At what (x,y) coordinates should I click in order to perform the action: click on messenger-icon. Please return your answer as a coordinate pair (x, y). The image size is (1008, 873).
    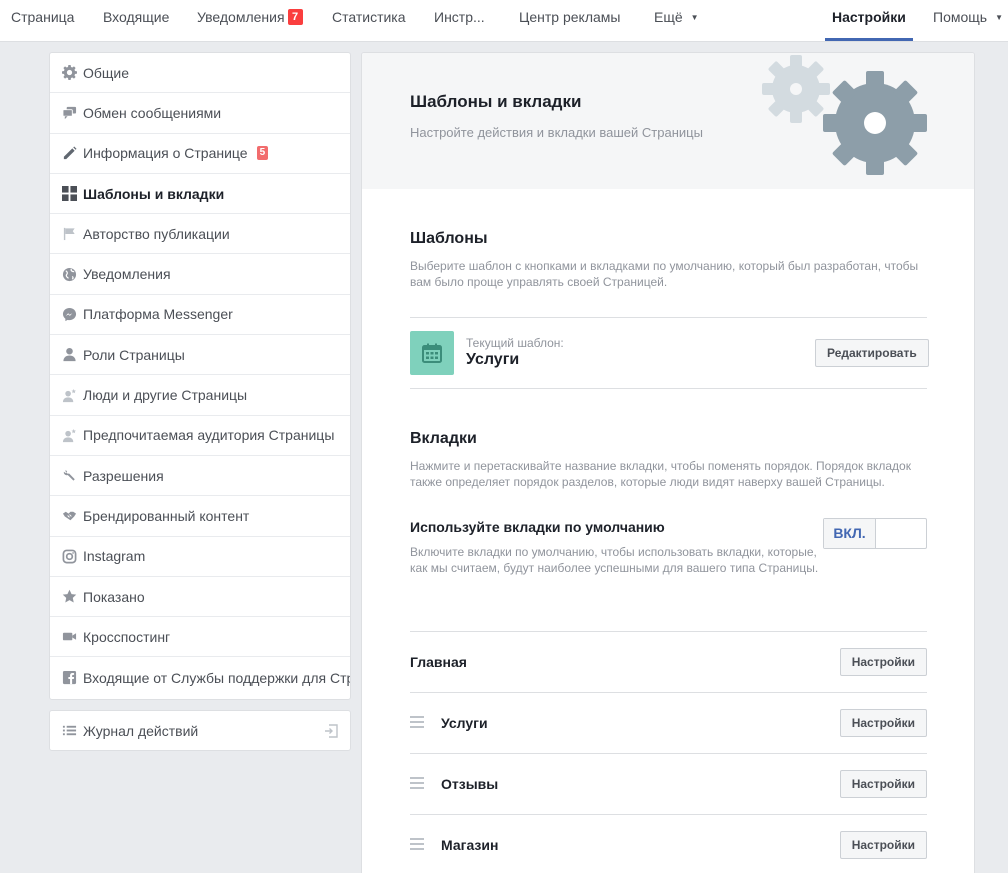
    Looking at the image, I should click on (69, 314).